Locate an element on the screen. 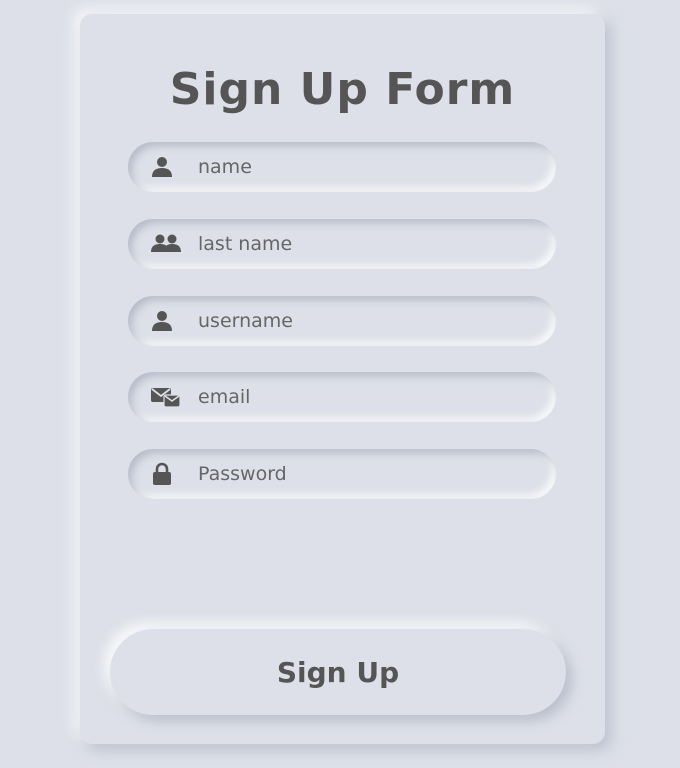  last-name-input is located at coordinates (368, 244).